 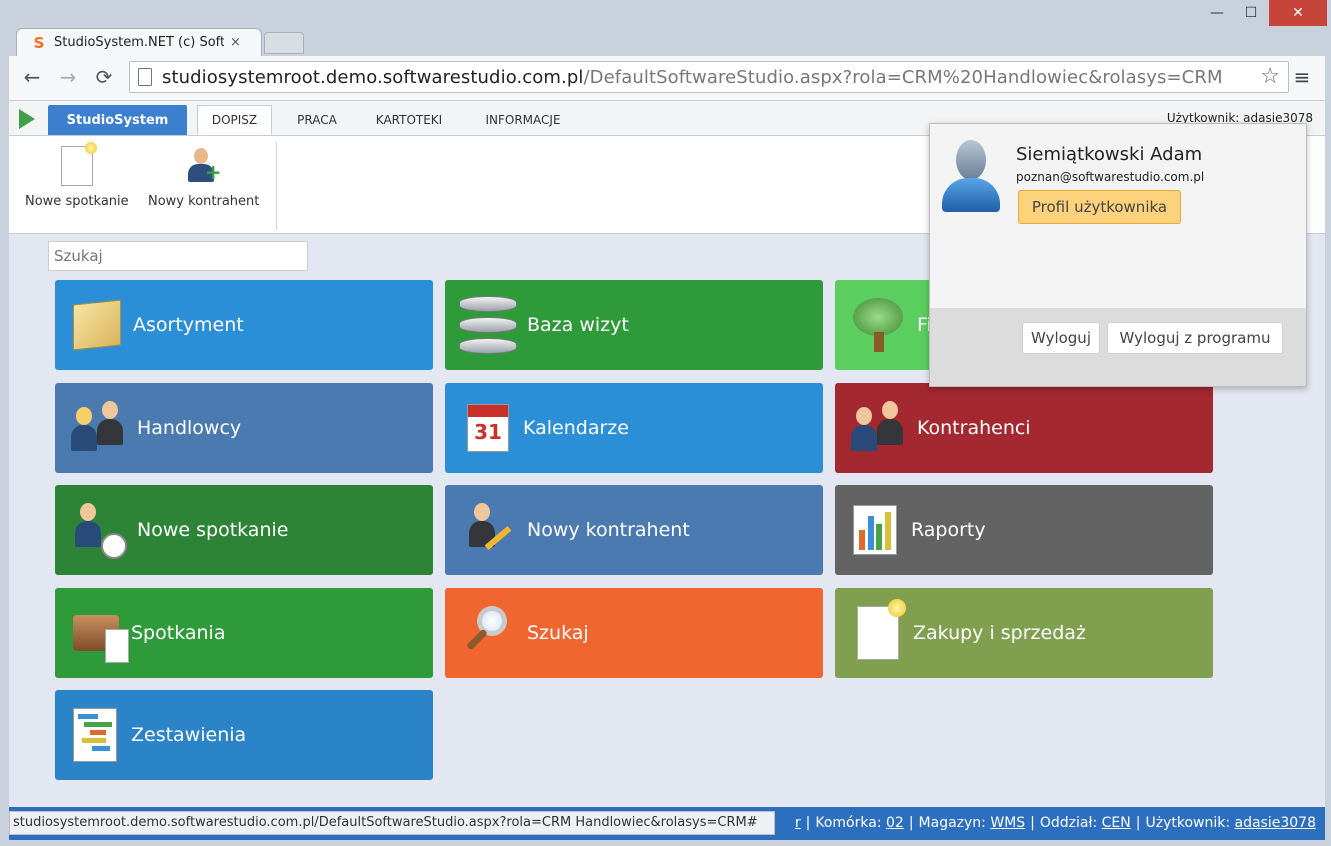 I want to click on minimize-button: —, so click(x=1217, y=13).